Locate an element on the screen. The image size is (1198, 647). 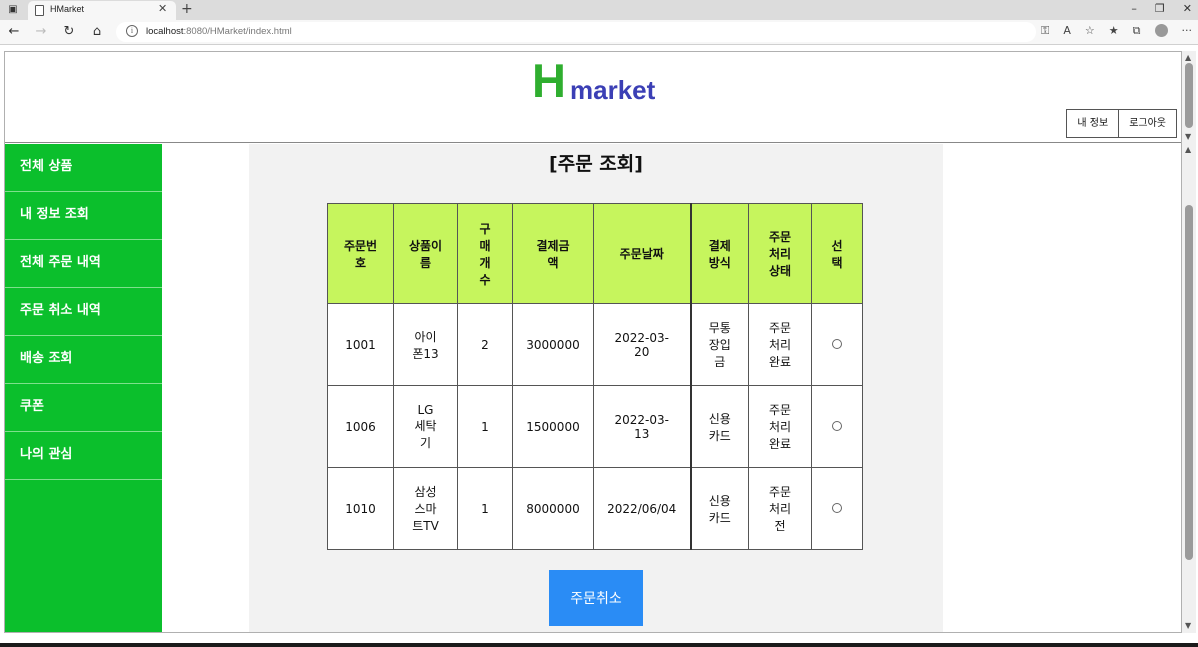
cell-order-no: 1010 is located at coordinates (360, 508).